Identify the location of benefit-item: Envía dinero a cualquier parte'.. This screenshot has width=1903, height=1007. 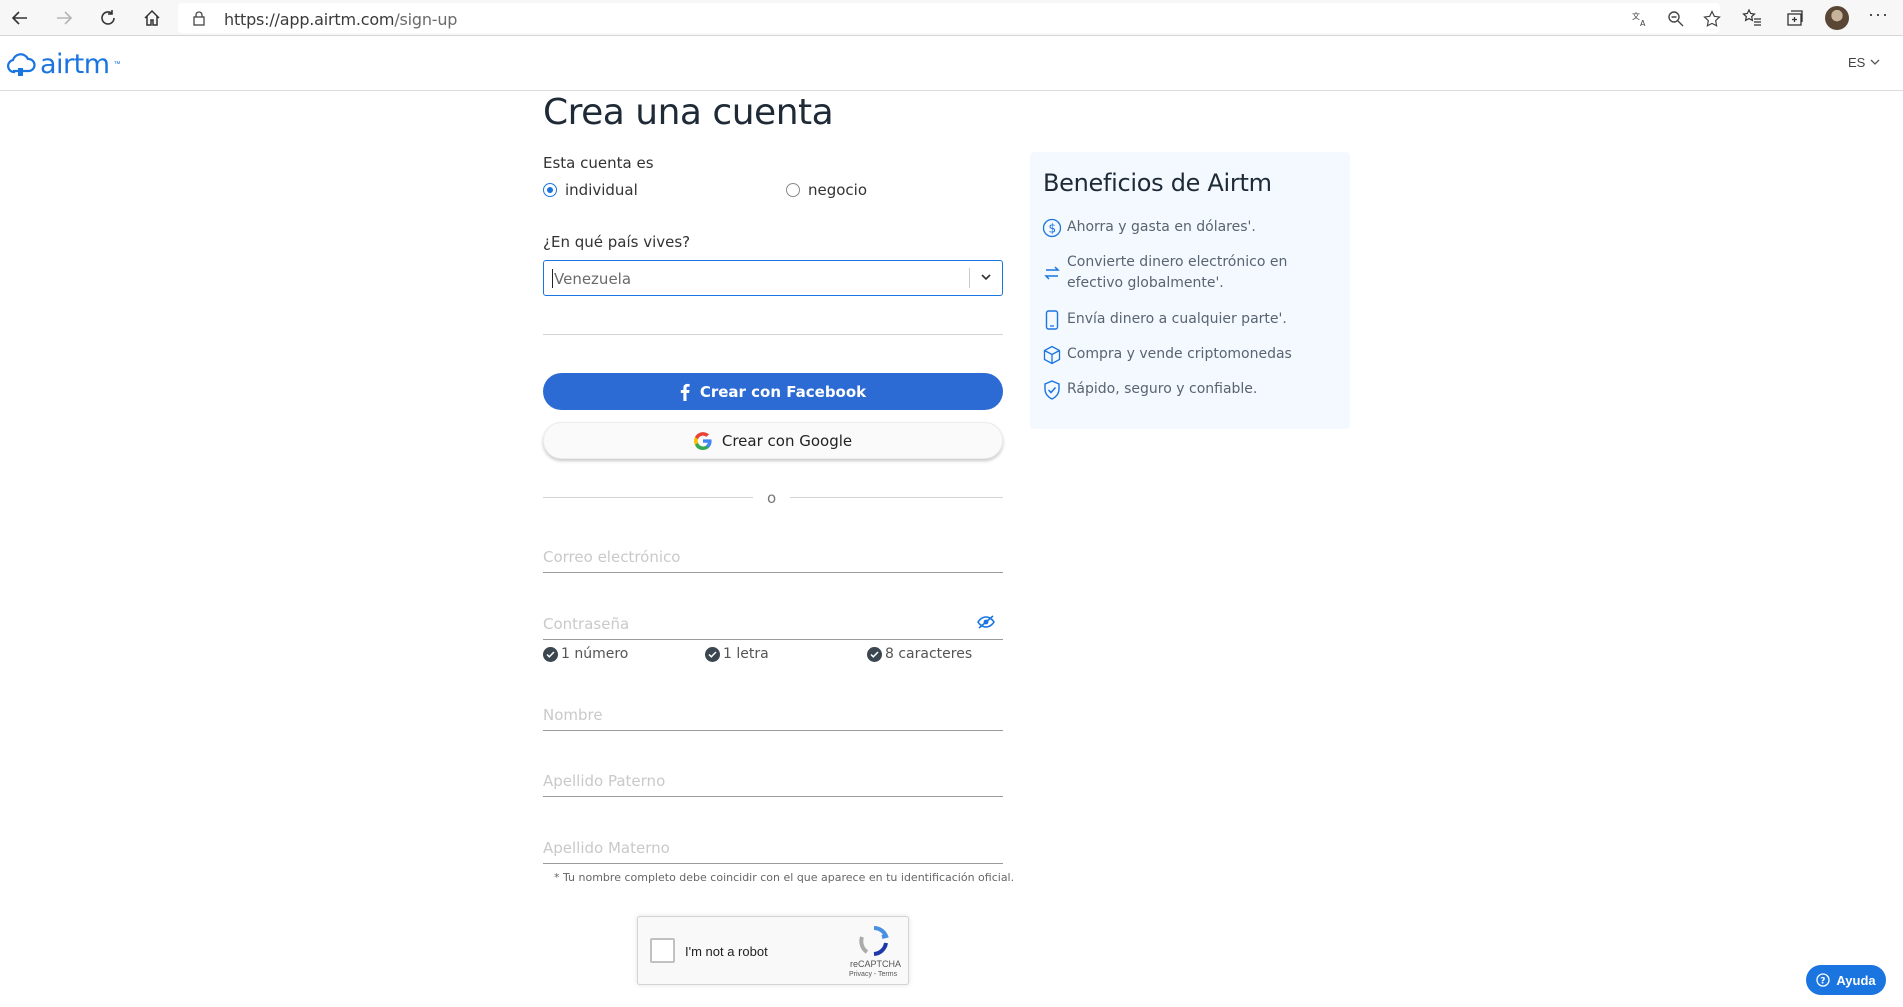
(1192, 319).